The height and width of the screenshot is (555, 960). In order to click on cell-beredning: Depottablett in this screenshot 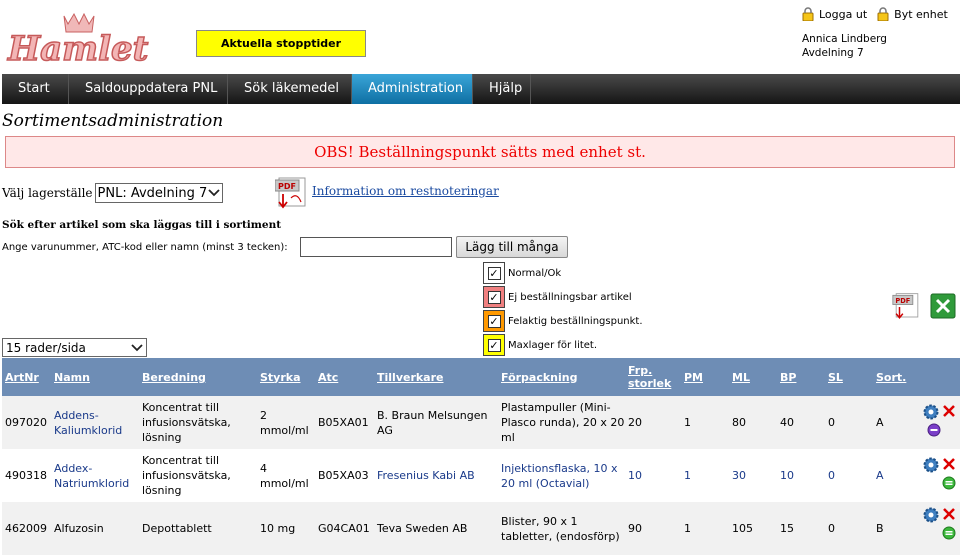, I will do `click(177, 528)`.